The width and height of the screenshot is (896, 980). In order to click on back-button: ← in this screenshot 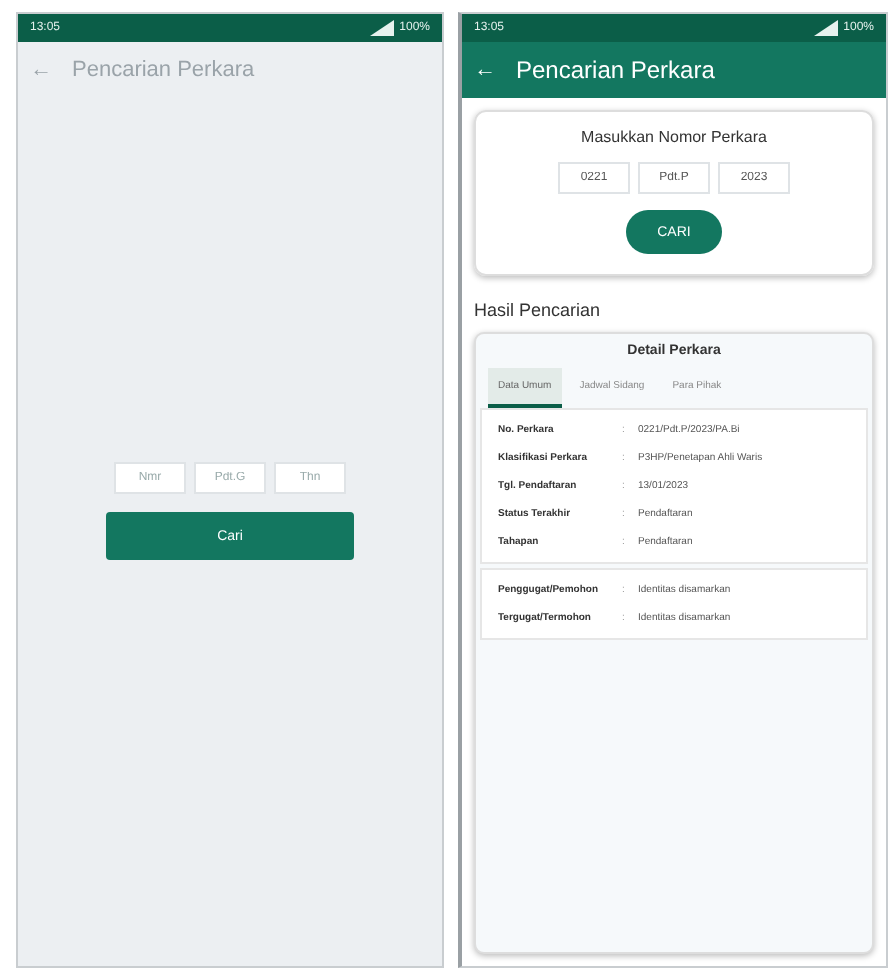, I will do `click(485, 70)`.